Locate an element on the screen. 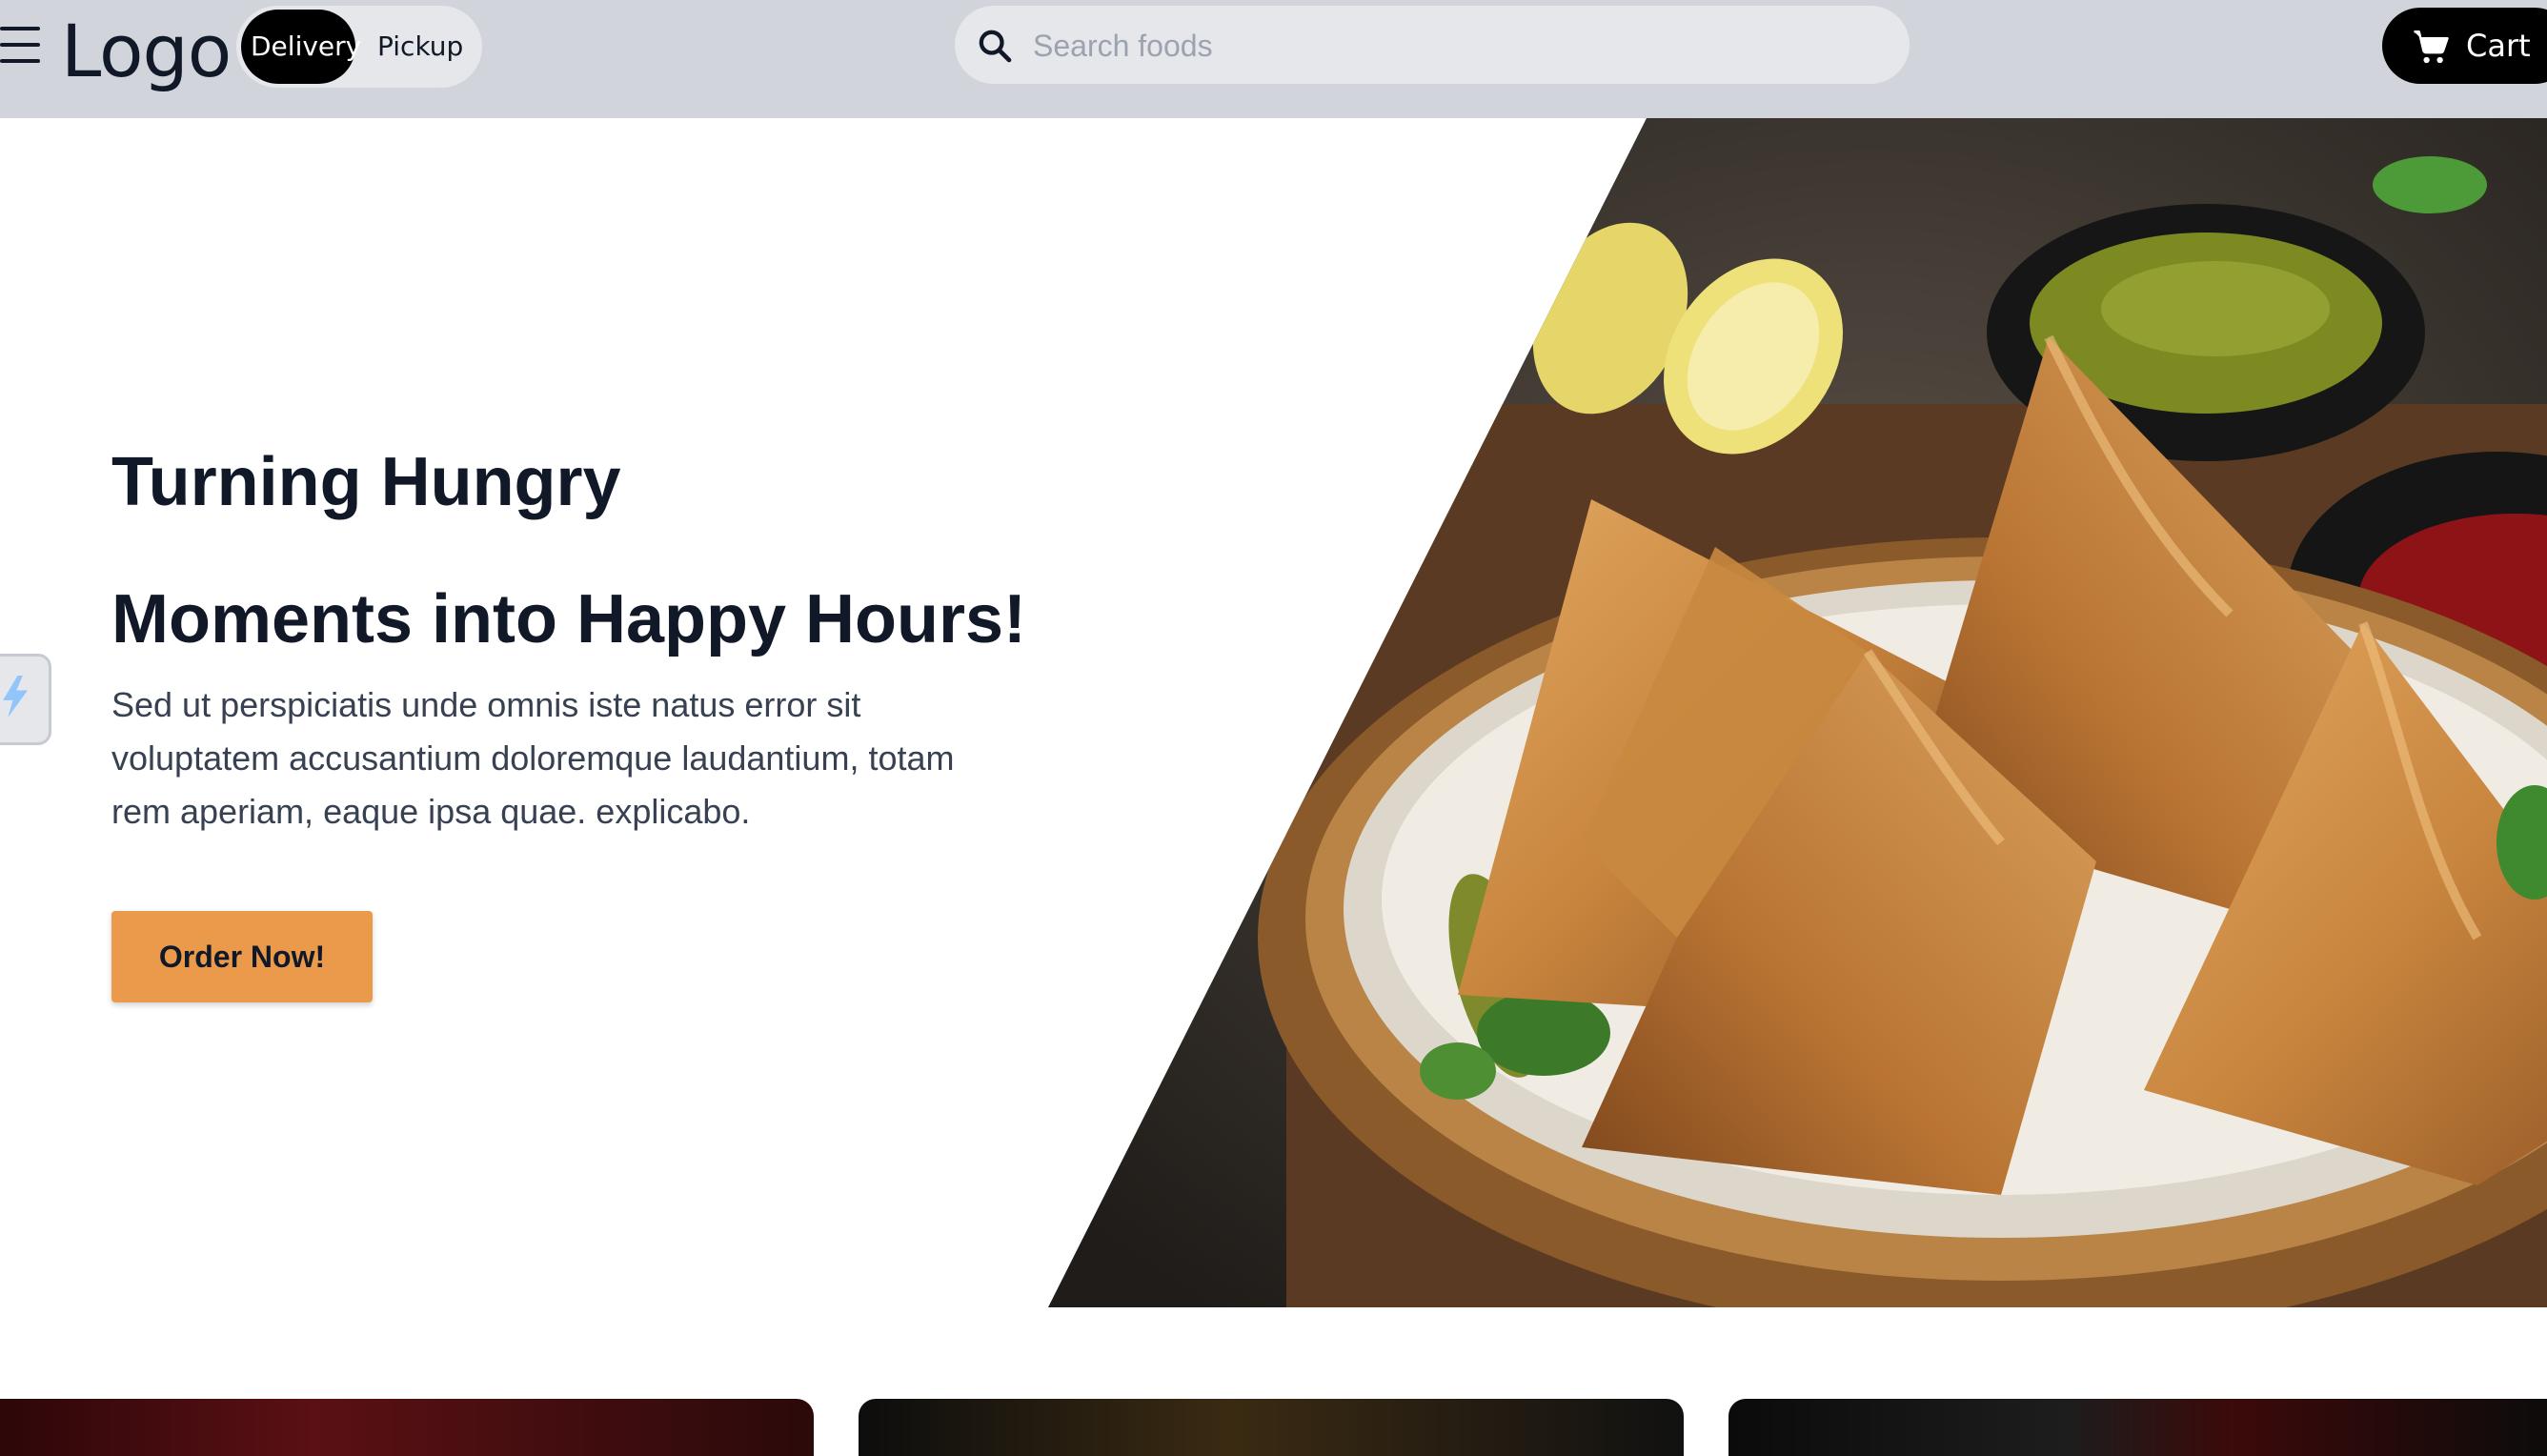 Image resolution: width=2547 pixels, height=1456 pixels. order-now-button: Order Now! is located at coordinates (242, 957).